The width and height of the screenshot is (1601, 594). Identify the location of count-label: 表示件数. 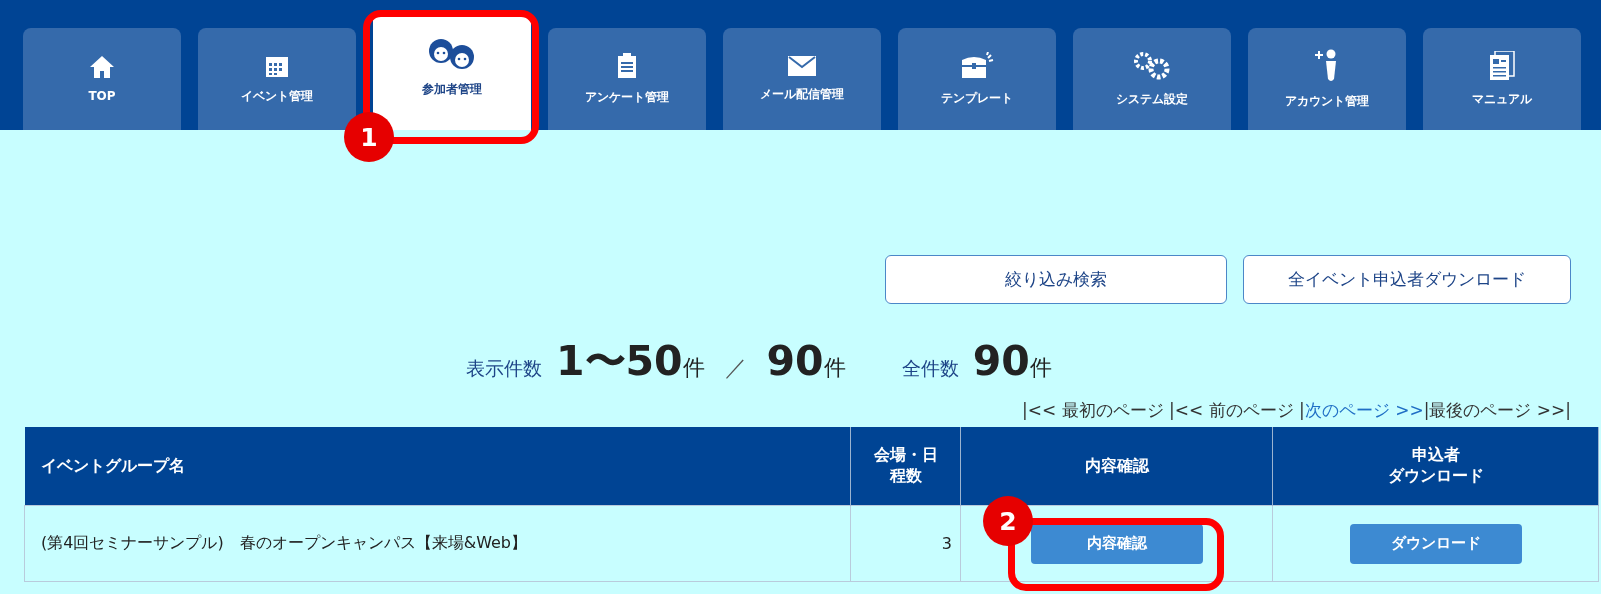
(504, 368).